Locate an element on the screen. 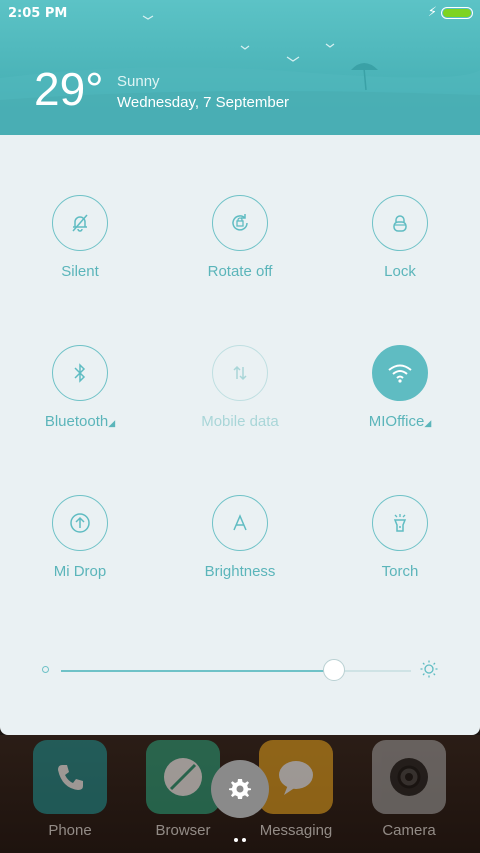 This screenshot has height=853, width=480. dock-app-camera: Camera is located at coordinates (409, 789).